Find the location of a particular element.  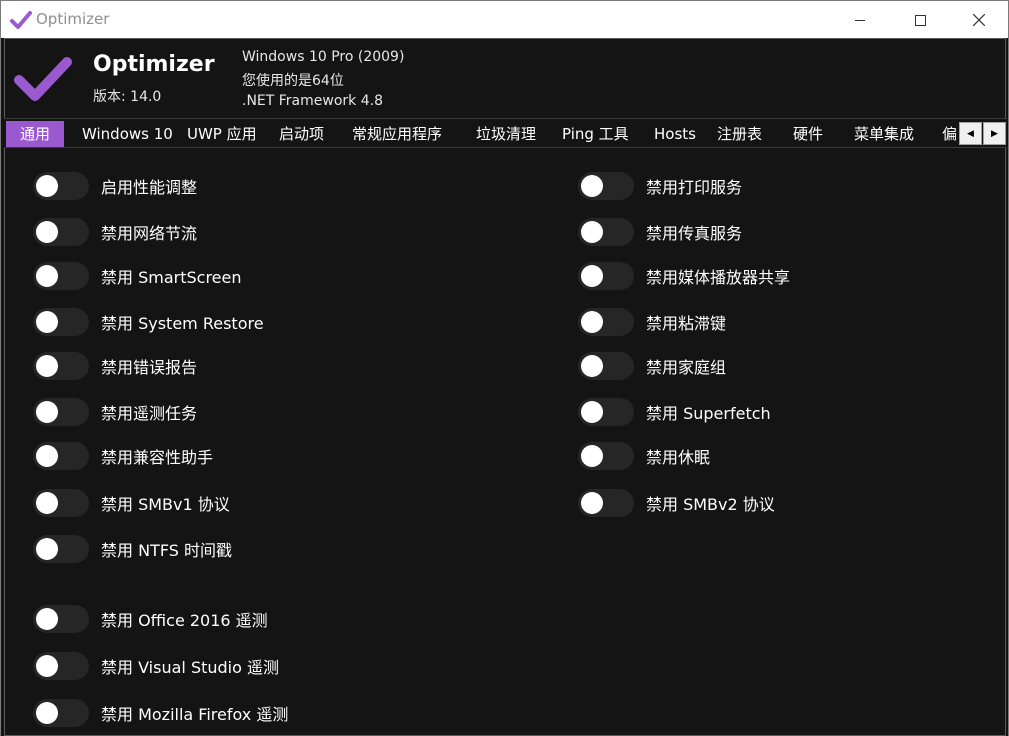

option-telemetry-tasks: 禁用遥测任务 is located at coordinates (115, 412).